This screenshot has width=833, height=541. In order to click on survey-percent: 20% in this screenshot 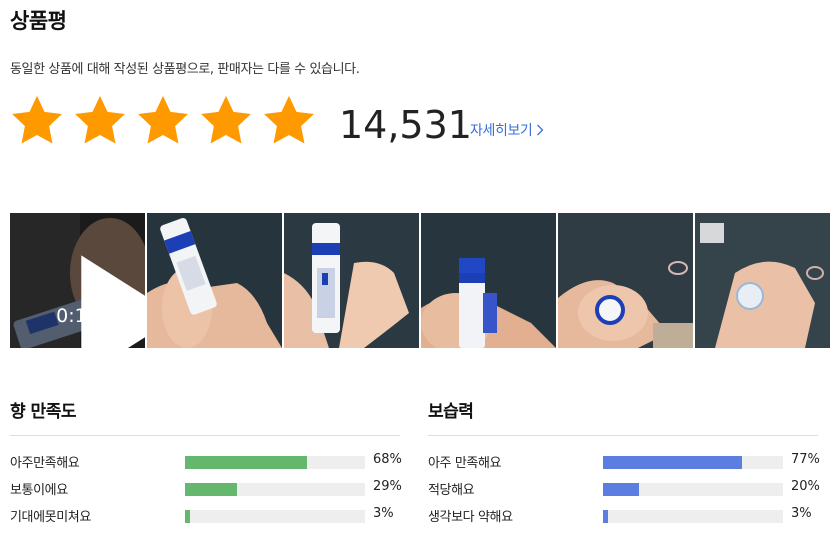, I will do `click(805, 486)`.